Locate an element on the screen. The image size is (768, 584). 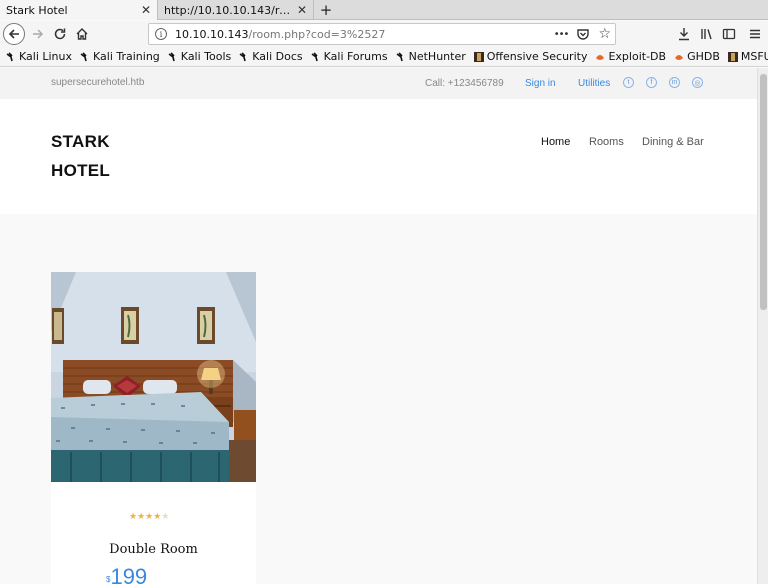
back-button is located at coordinates (14, 34).